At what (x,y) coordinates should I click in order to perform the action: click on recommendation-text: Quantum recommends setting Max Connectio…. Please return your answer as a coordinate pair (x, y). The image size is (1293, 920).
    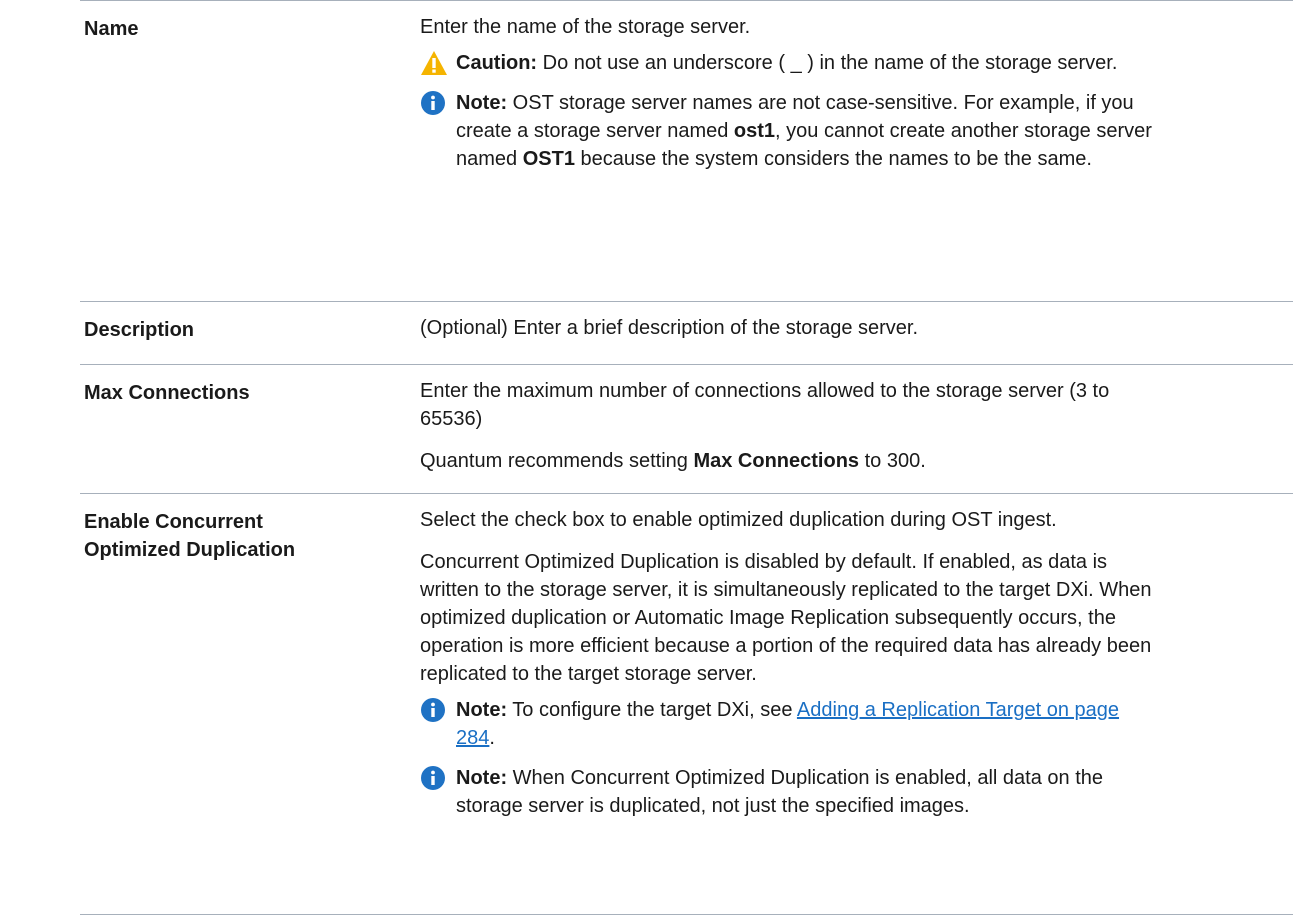
    Looking at the image, I should click on (673, 461).